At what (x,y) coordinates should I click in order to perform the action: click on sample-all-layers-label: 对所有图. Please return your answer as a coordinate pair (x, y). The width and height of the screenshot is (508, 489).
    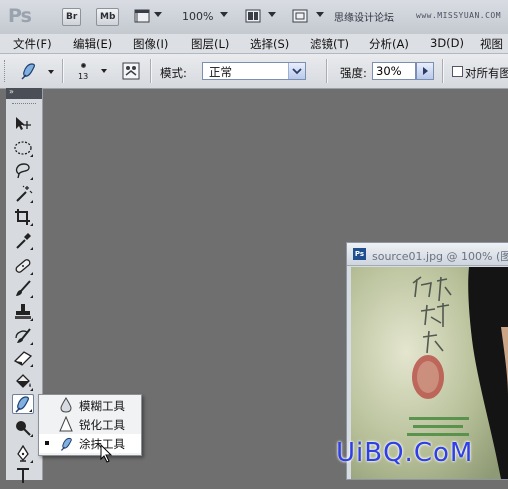
    Looking at the image, I should click on (486, 73).